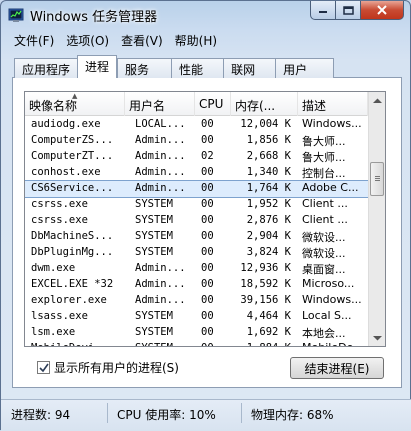 This screenshot has width=411, height=431. I want to click on tab-services: 服务, so click(144, 68).